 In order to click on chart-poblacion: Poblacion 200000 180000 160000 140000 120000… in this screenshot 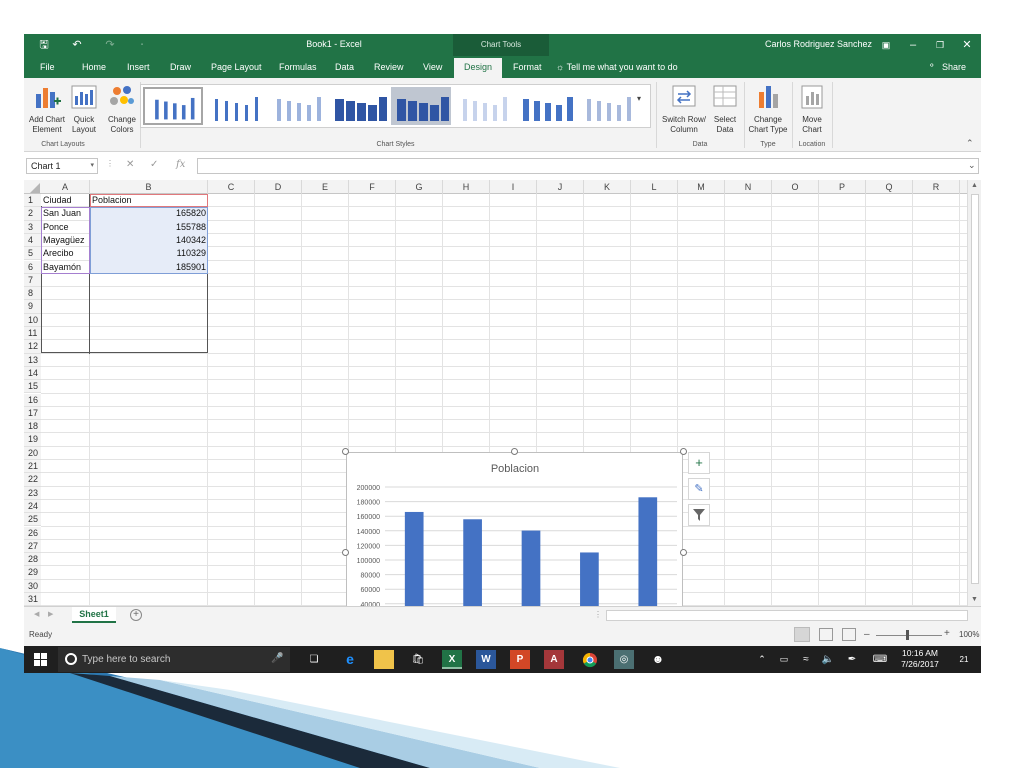, I will do `click(514, 530)`.